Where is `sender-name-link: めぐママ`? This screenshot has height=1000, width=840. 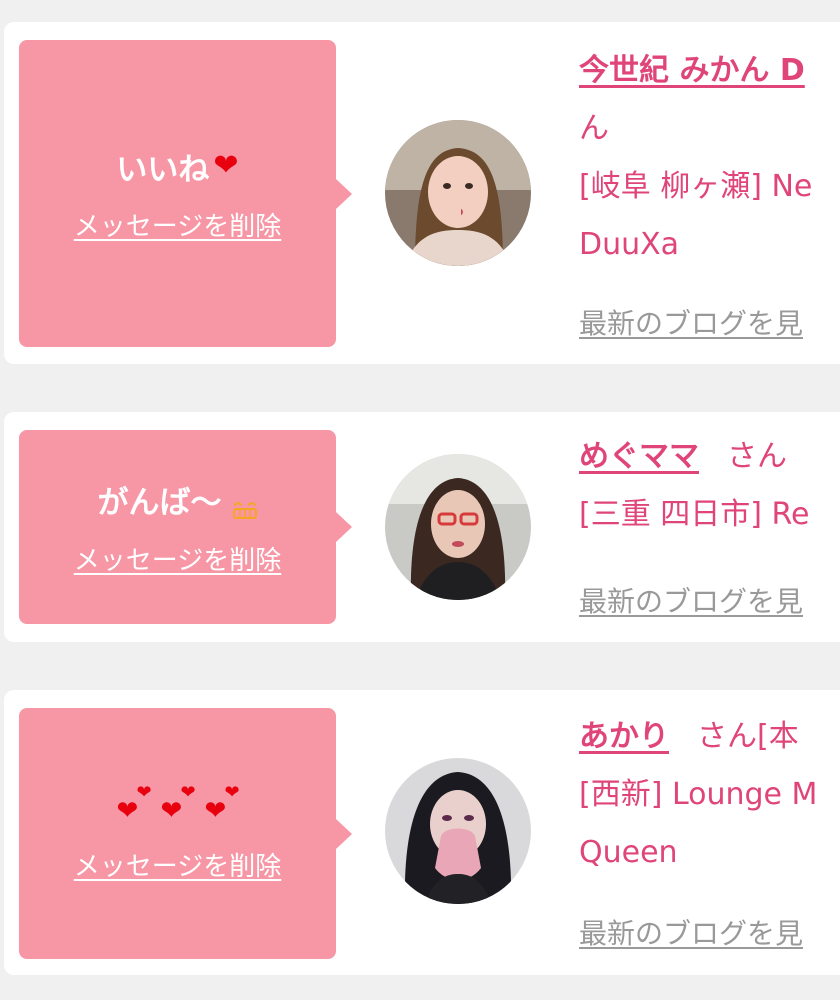
sender-name-link: めぐママ is located at coordinates (639, 456).